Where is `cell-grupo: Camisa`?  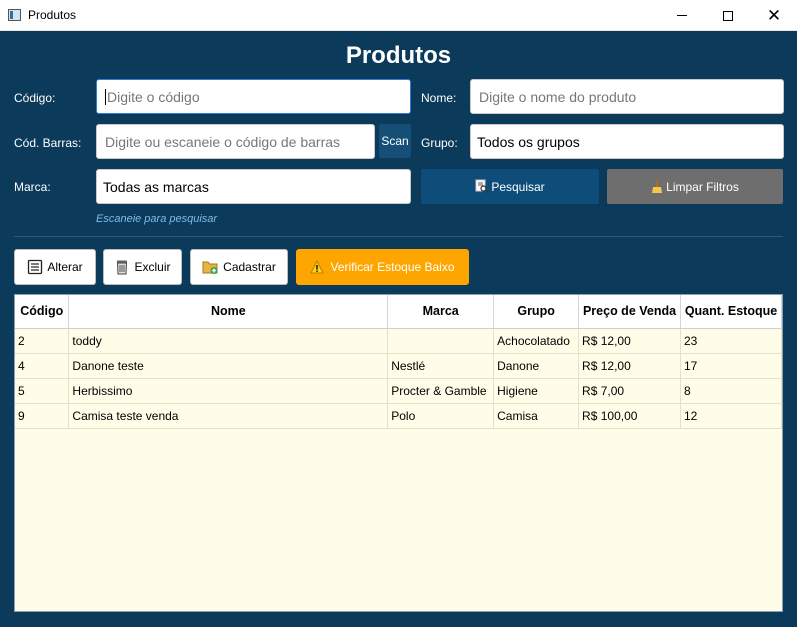 cell-grupo: Camisa is located at coordinates (536, 416).